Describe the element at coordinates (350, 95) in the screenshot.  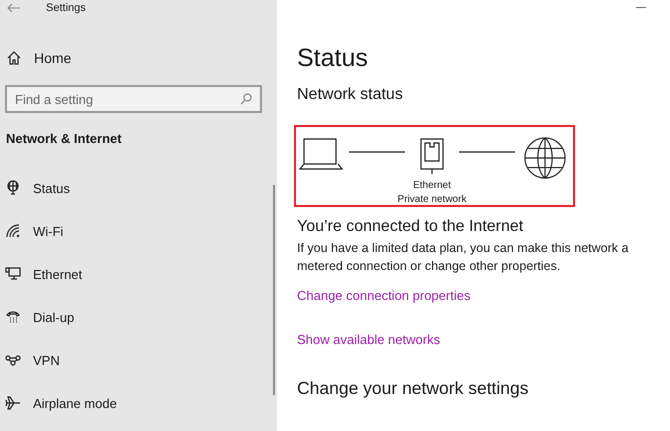
I see `section-heading: Network status` at that location.